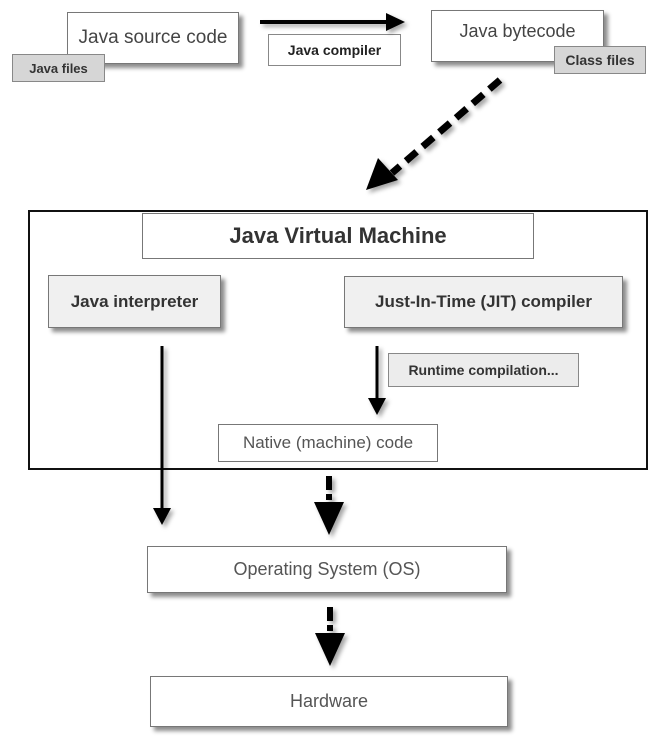 This screenshot has height=746, width=662. I want to click on java-files-label: Java files, so click(58, 68).